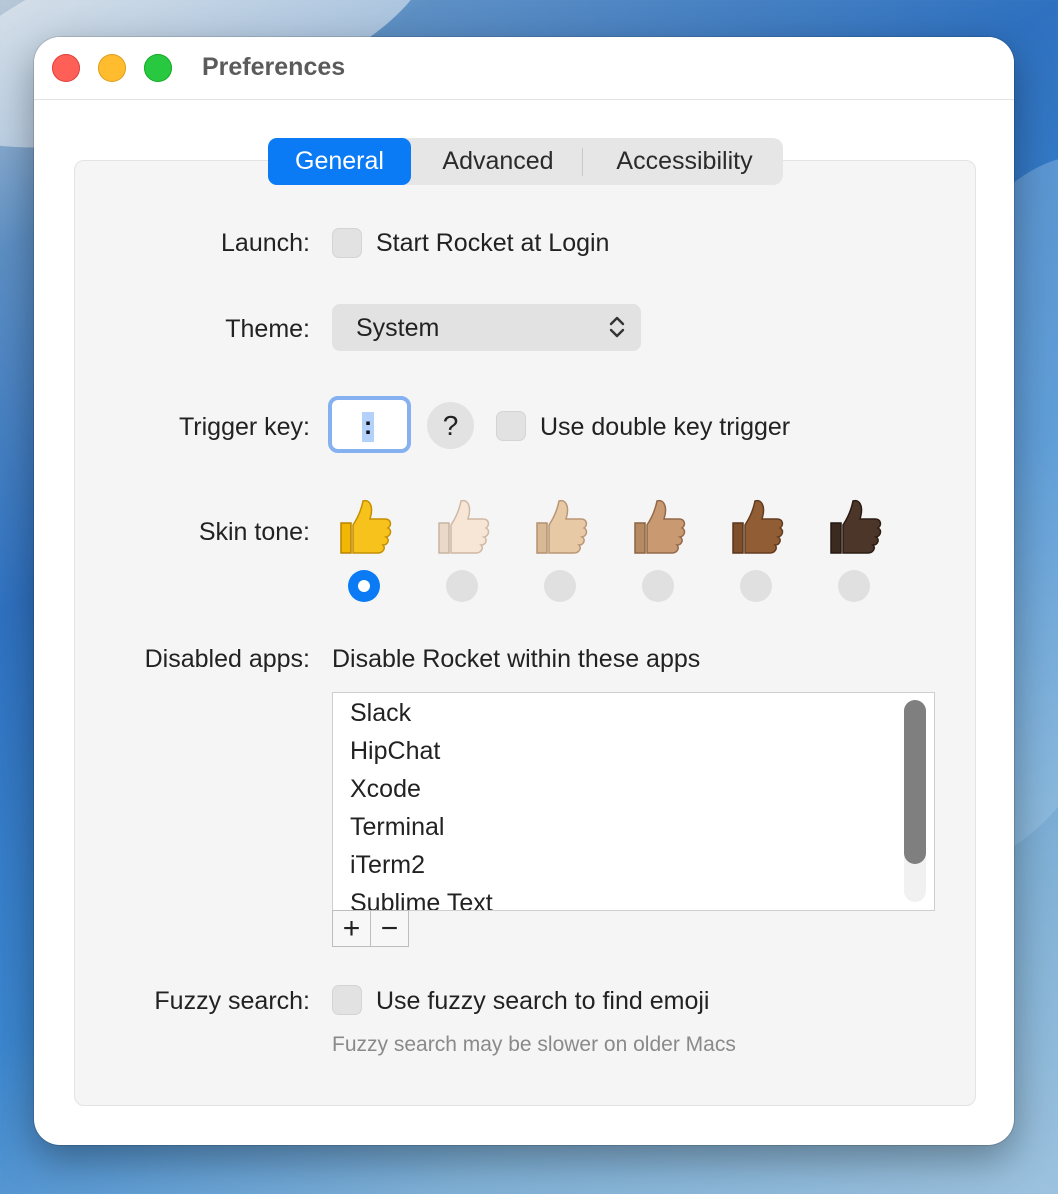 The image size is (1058, 1194). Describe the element at coordinates (395, 751) in the screenshot. I see `list-item: HipChat` at that location.